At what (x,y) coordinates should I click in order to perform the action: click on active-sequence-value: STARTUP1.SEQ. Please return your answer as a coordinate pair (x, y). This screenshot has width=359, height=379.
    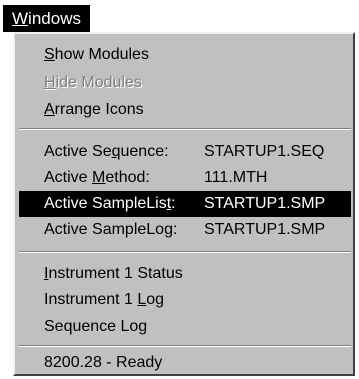
    Looking at the image, I should click on (264, 151).